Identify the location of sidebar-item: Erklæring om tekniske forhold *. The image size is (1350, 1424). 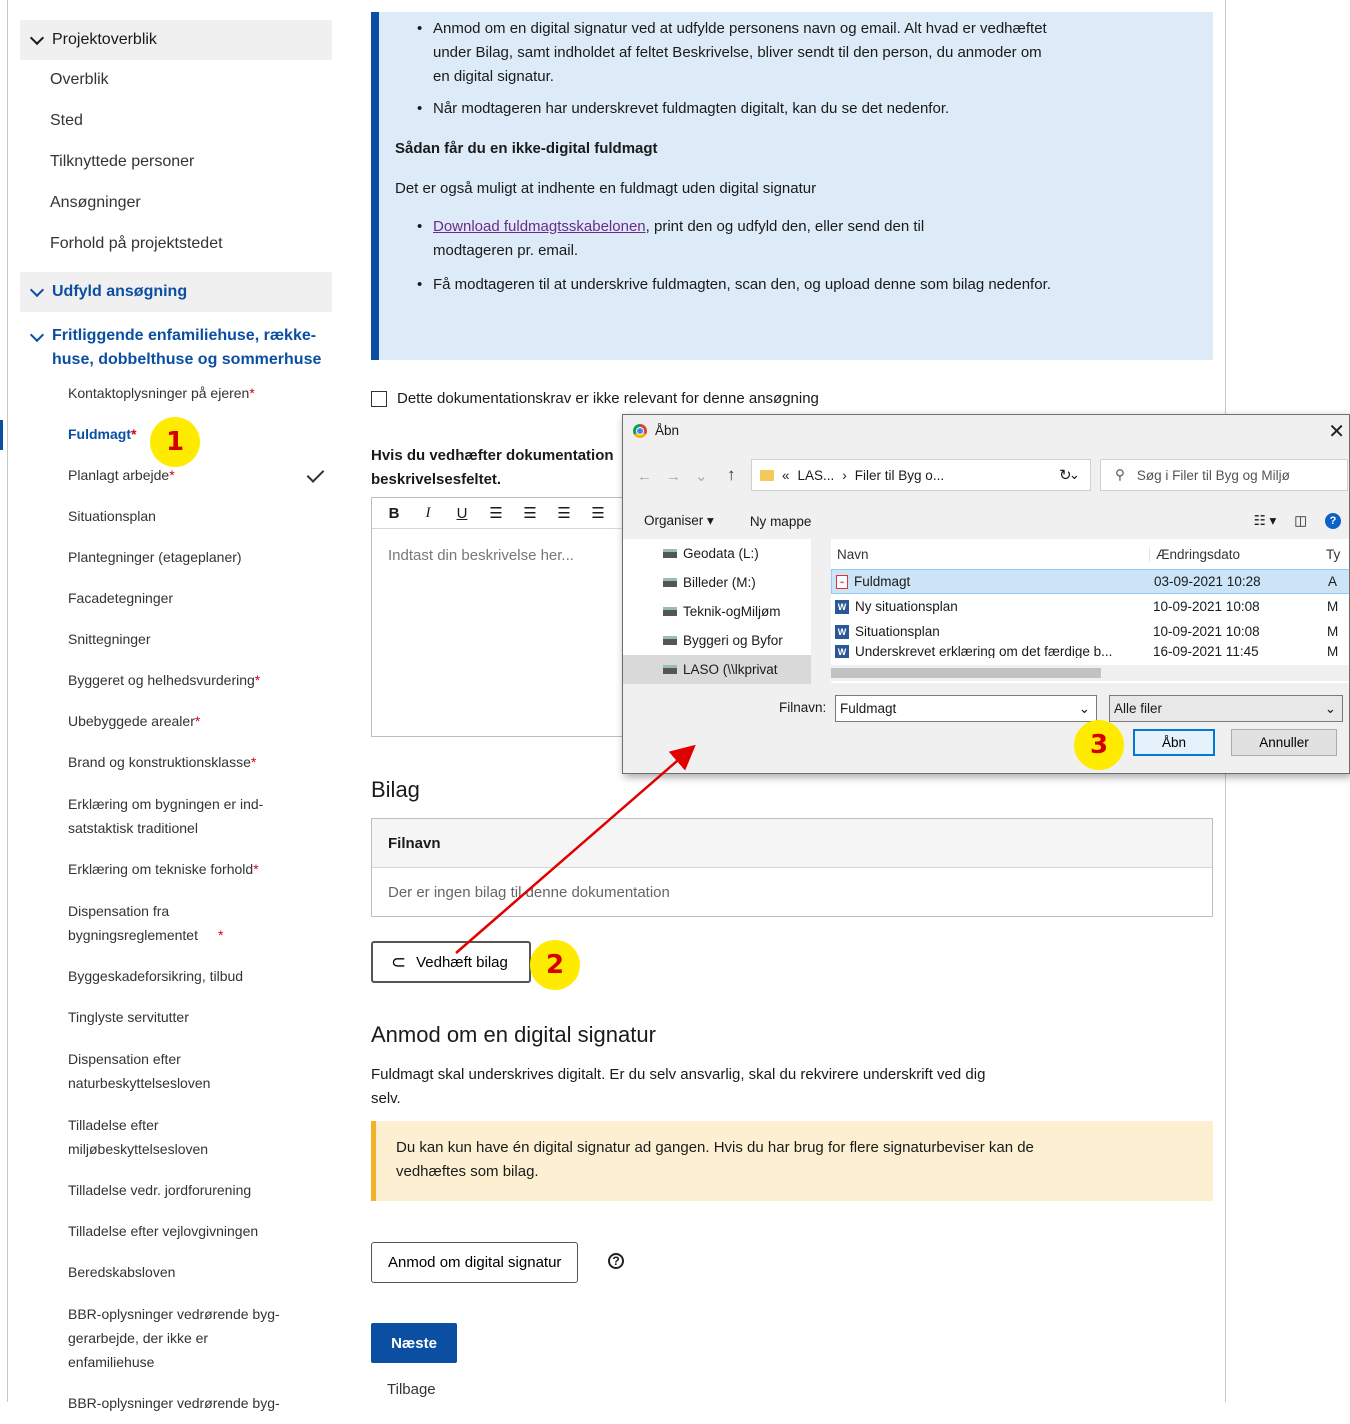
(176, 869).